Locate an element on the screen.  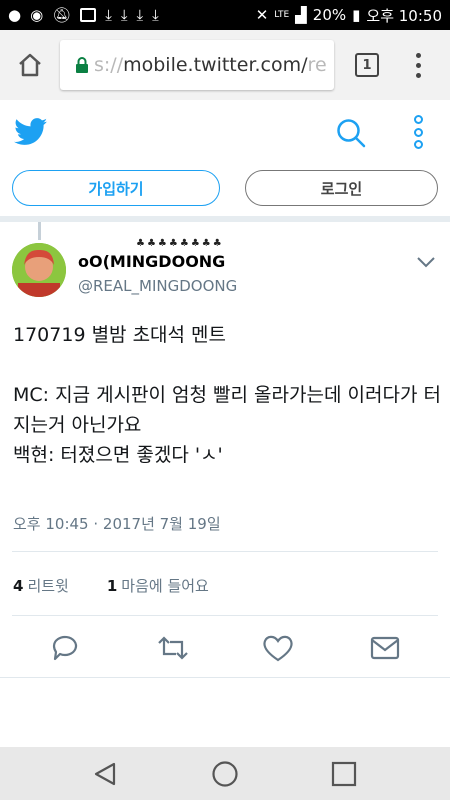
message-icon is located at coordinates (385, 648).